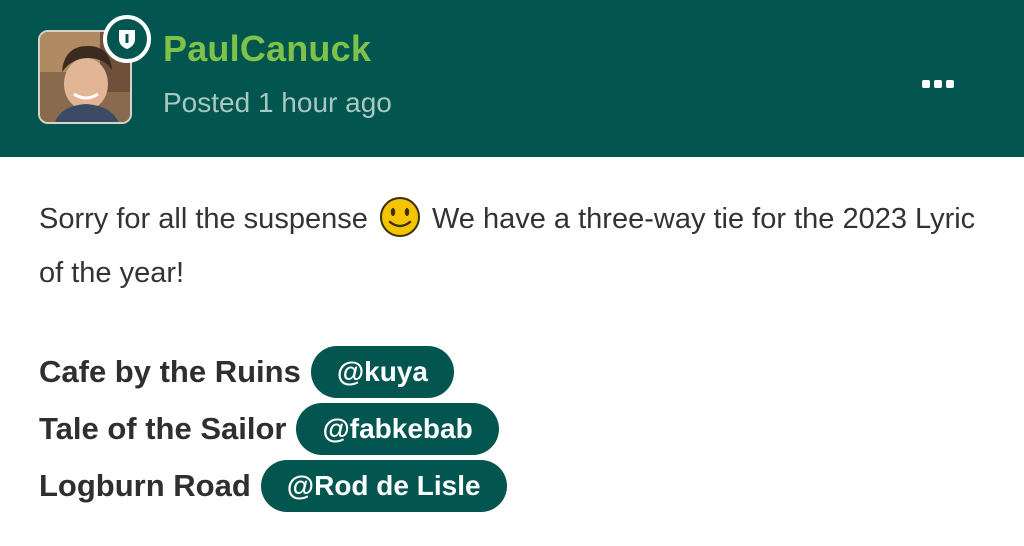 The image size is (1024, 546). What do you see at coordinates (383, 486) in the screenshot?
I see `mention-chip: @Rod de Lisle` at bounding box center [383, 486].